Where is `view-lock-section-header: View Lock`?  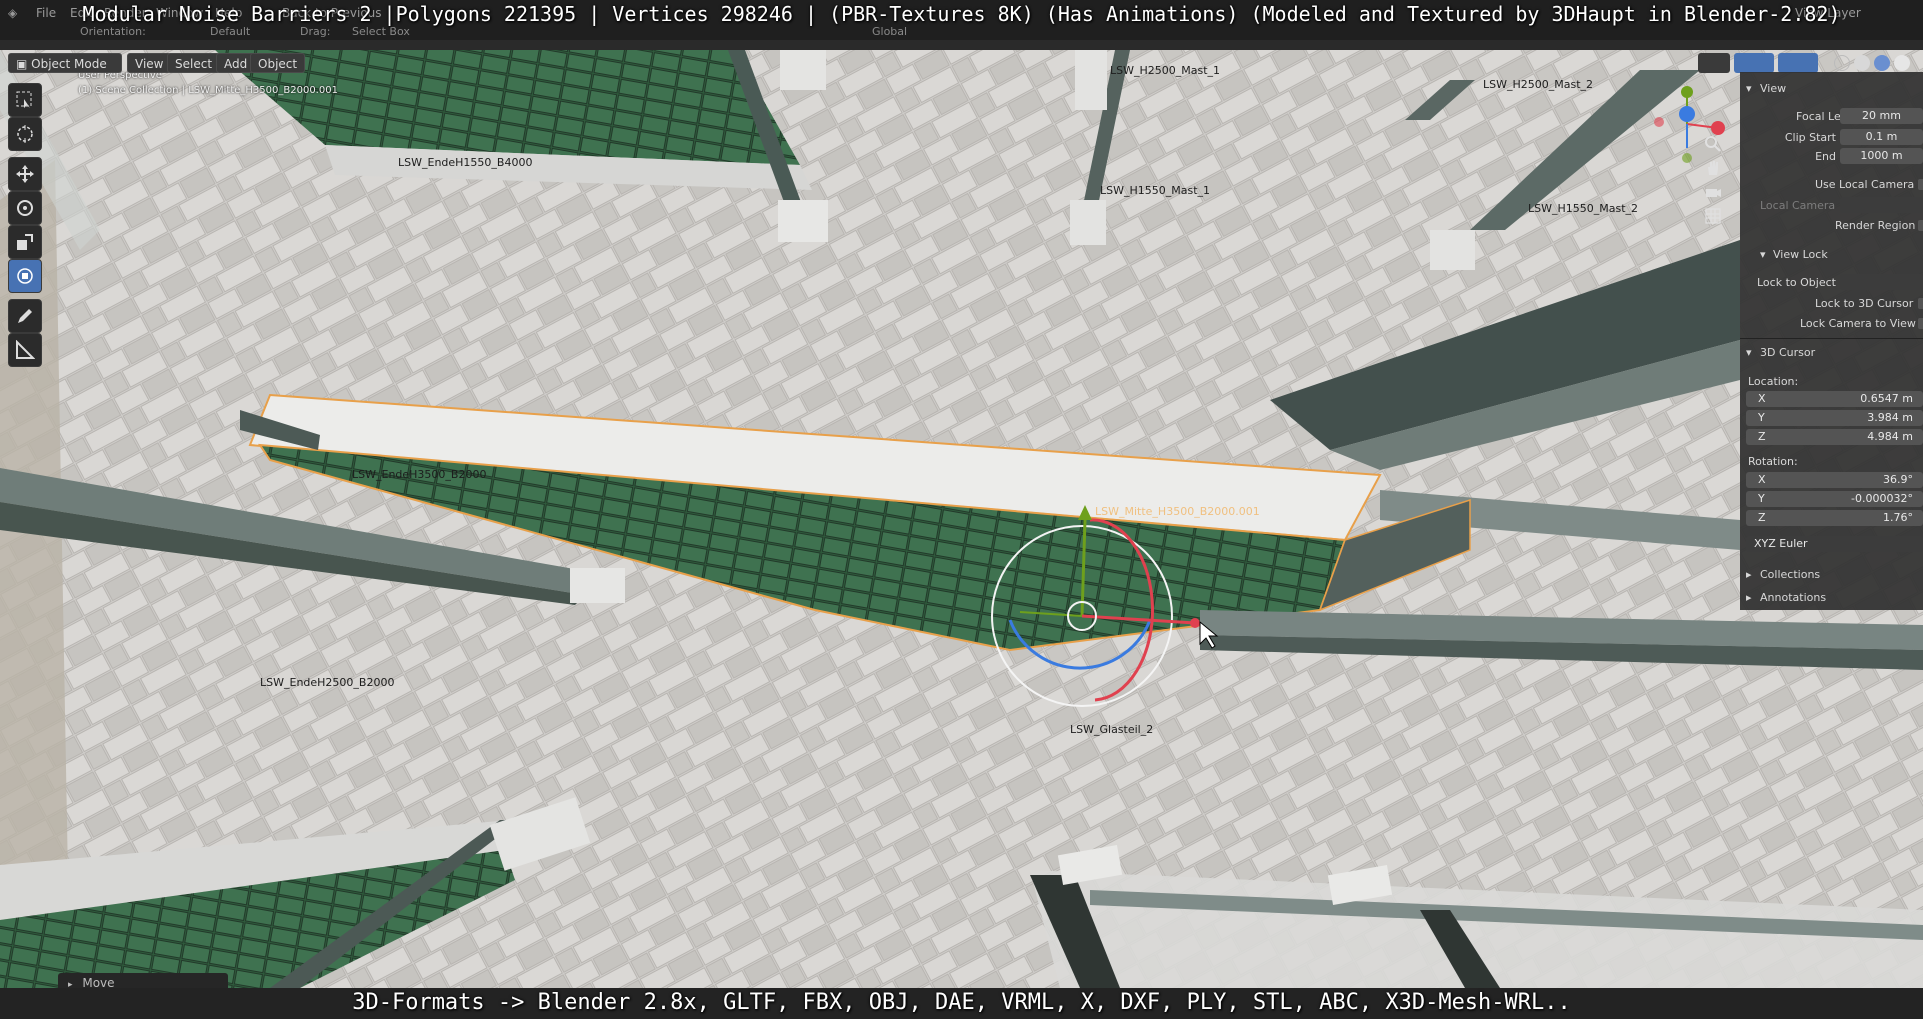
view-lock-section-header: View Lock is located at coordinates (1800, 254).